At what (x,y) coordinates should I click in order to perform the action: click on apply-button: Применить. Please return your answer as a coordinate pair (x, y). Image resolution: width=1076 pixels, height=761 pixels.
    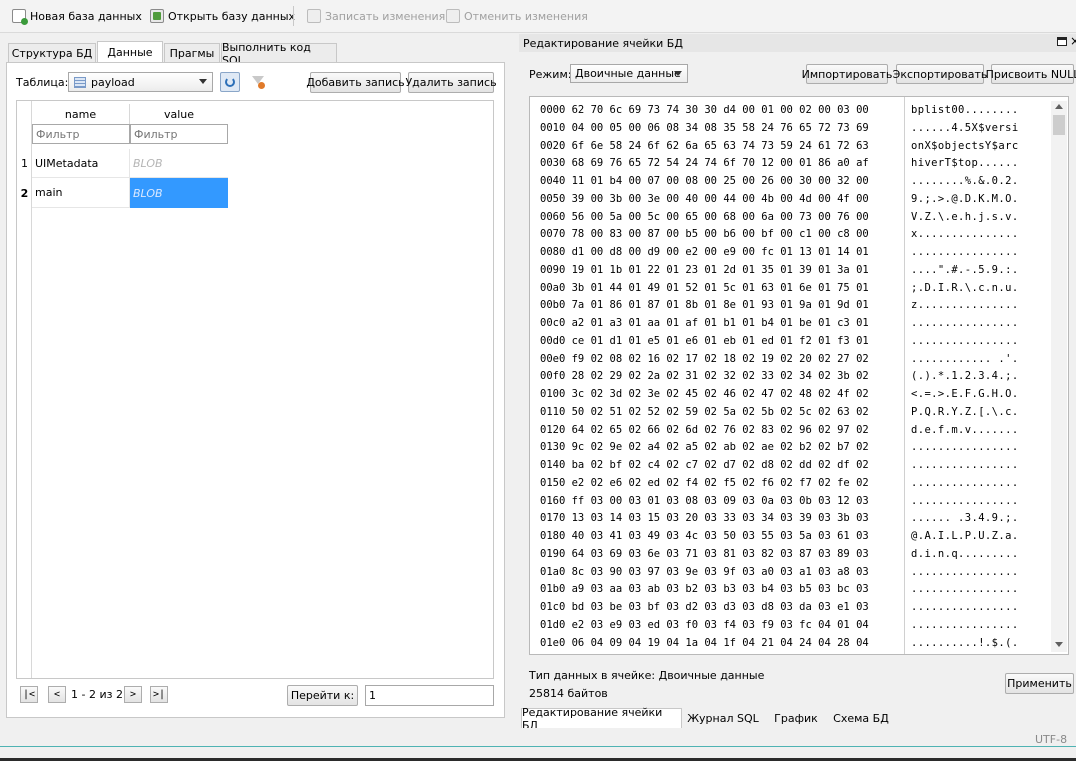
    Looking at the image, I should click on (1039, 683).